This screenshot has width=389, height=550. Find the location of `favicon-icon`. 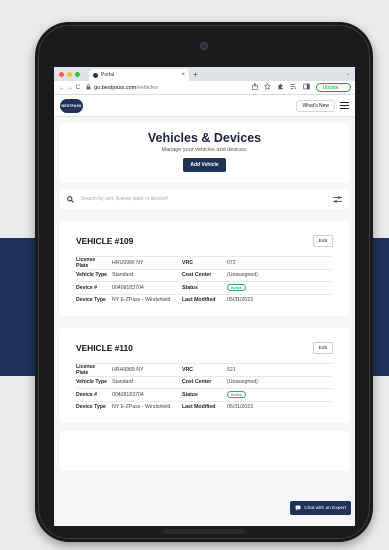

favicon-icon is located at coordinates (95, 75).